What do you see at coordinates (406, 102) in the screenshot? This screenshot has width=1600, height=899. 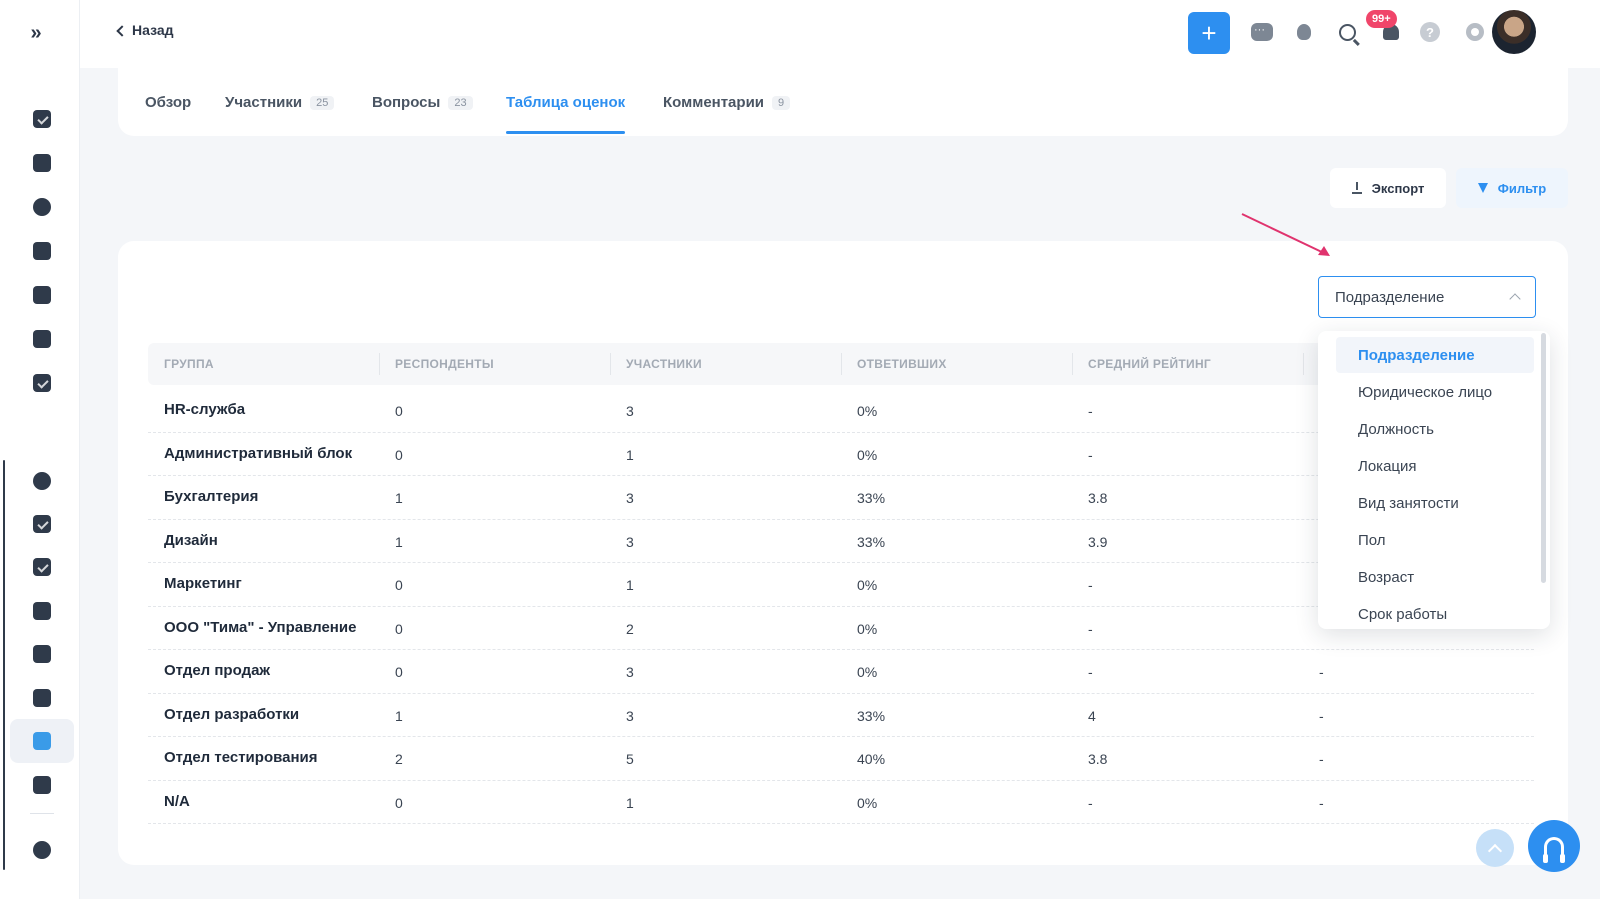 I see `tab-label: Вопросы` at bounding box center [406, 102].